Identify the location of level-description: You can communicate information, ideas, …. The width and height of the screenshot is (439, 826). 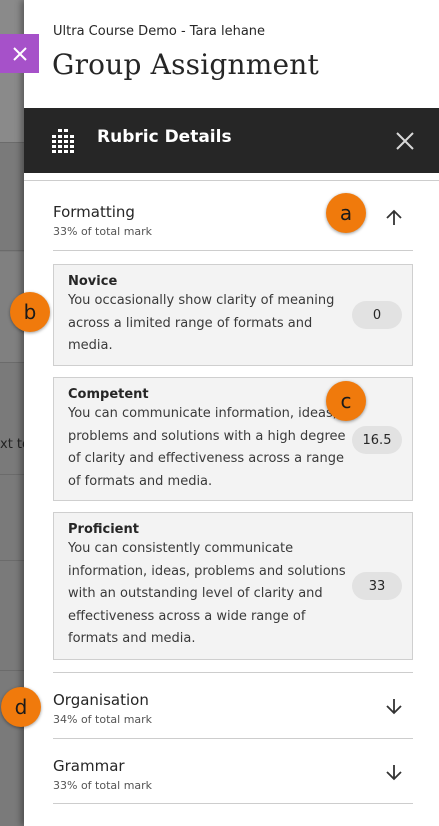
(207, 447).